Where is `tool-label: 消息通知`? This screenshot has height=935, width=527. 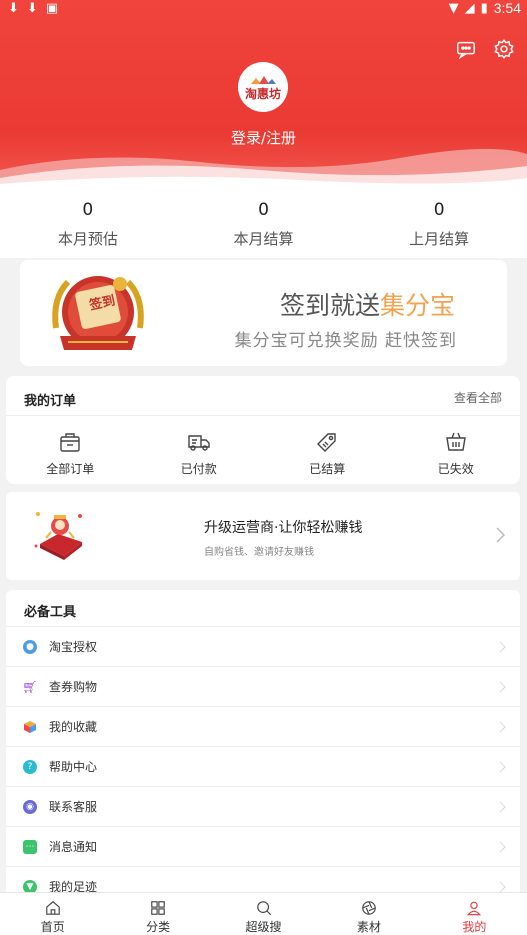 tool-label: 消息通知 is located at coordinates (73, 847).